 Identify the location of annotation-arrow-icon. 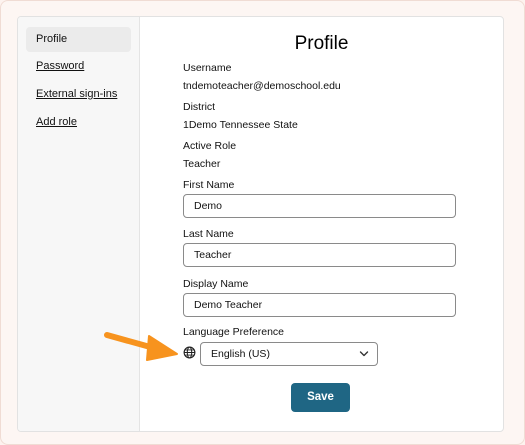
(141, 346).